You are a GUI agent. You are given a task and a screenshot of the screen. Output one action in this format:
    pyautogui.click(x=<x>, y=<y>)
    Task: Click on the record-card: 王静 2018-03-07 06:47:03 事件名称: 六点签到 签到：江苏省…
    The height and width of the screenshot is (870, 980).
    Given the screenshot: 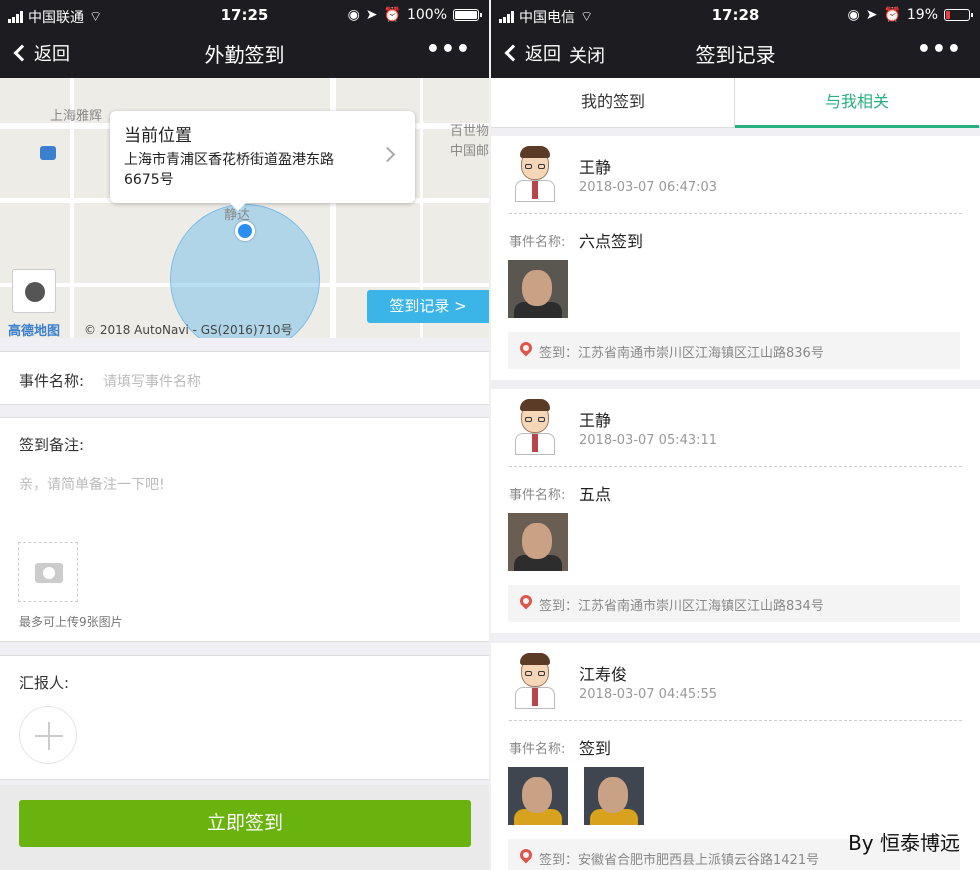 What is the action you would take?
    pyautogui.click(x=735, y=258)
    